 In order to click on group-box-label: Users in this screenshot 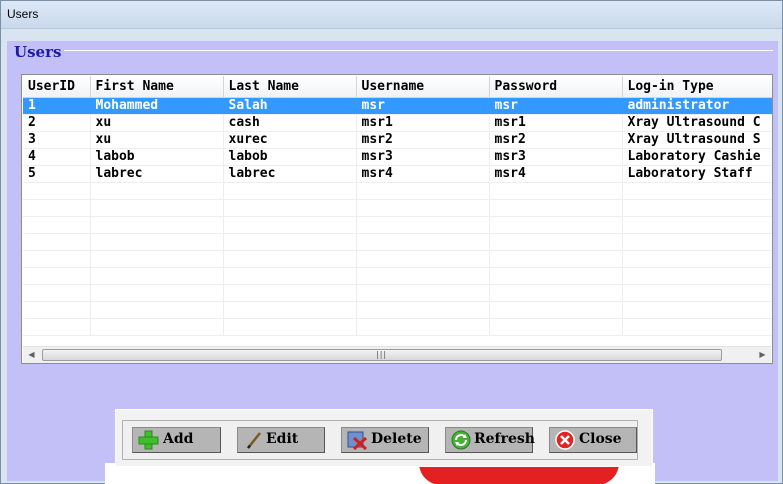, I will do `click(38, 52)`.